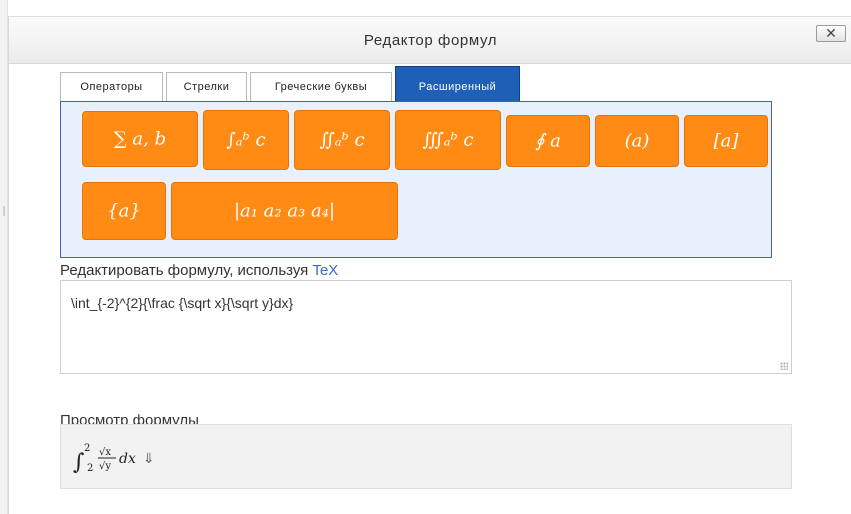 Image resolution: width=851 pixels, height=514 pixels. I want to click on preview-differential: dx, so click(127, 459).